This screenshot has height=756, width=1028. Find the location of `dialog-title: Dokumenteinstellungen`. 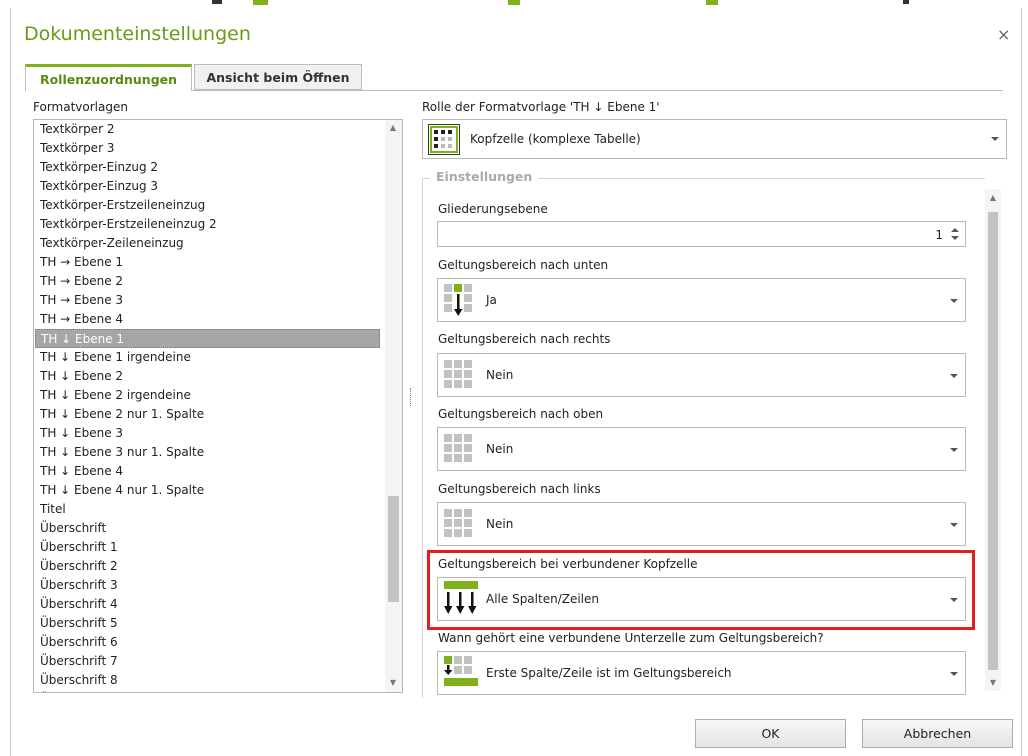

dialog-title: Dokumenteinstellungen is located at coordinates (137, 34).